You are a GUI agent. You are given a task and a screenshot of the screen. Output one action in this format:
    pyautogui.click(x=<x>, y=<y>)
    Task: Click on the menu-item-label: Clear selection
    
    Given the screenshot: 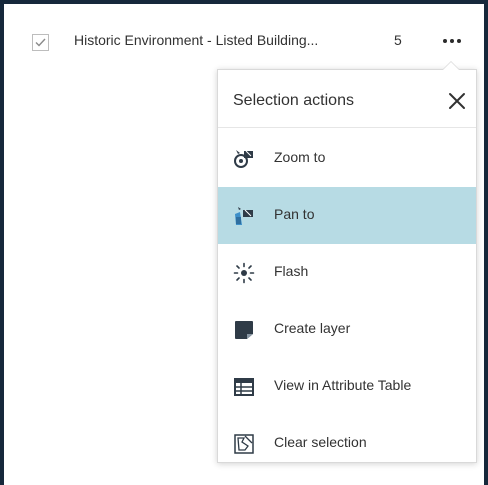 What is the action you would take?
    pyautogui.click(x=320, y=442)
    